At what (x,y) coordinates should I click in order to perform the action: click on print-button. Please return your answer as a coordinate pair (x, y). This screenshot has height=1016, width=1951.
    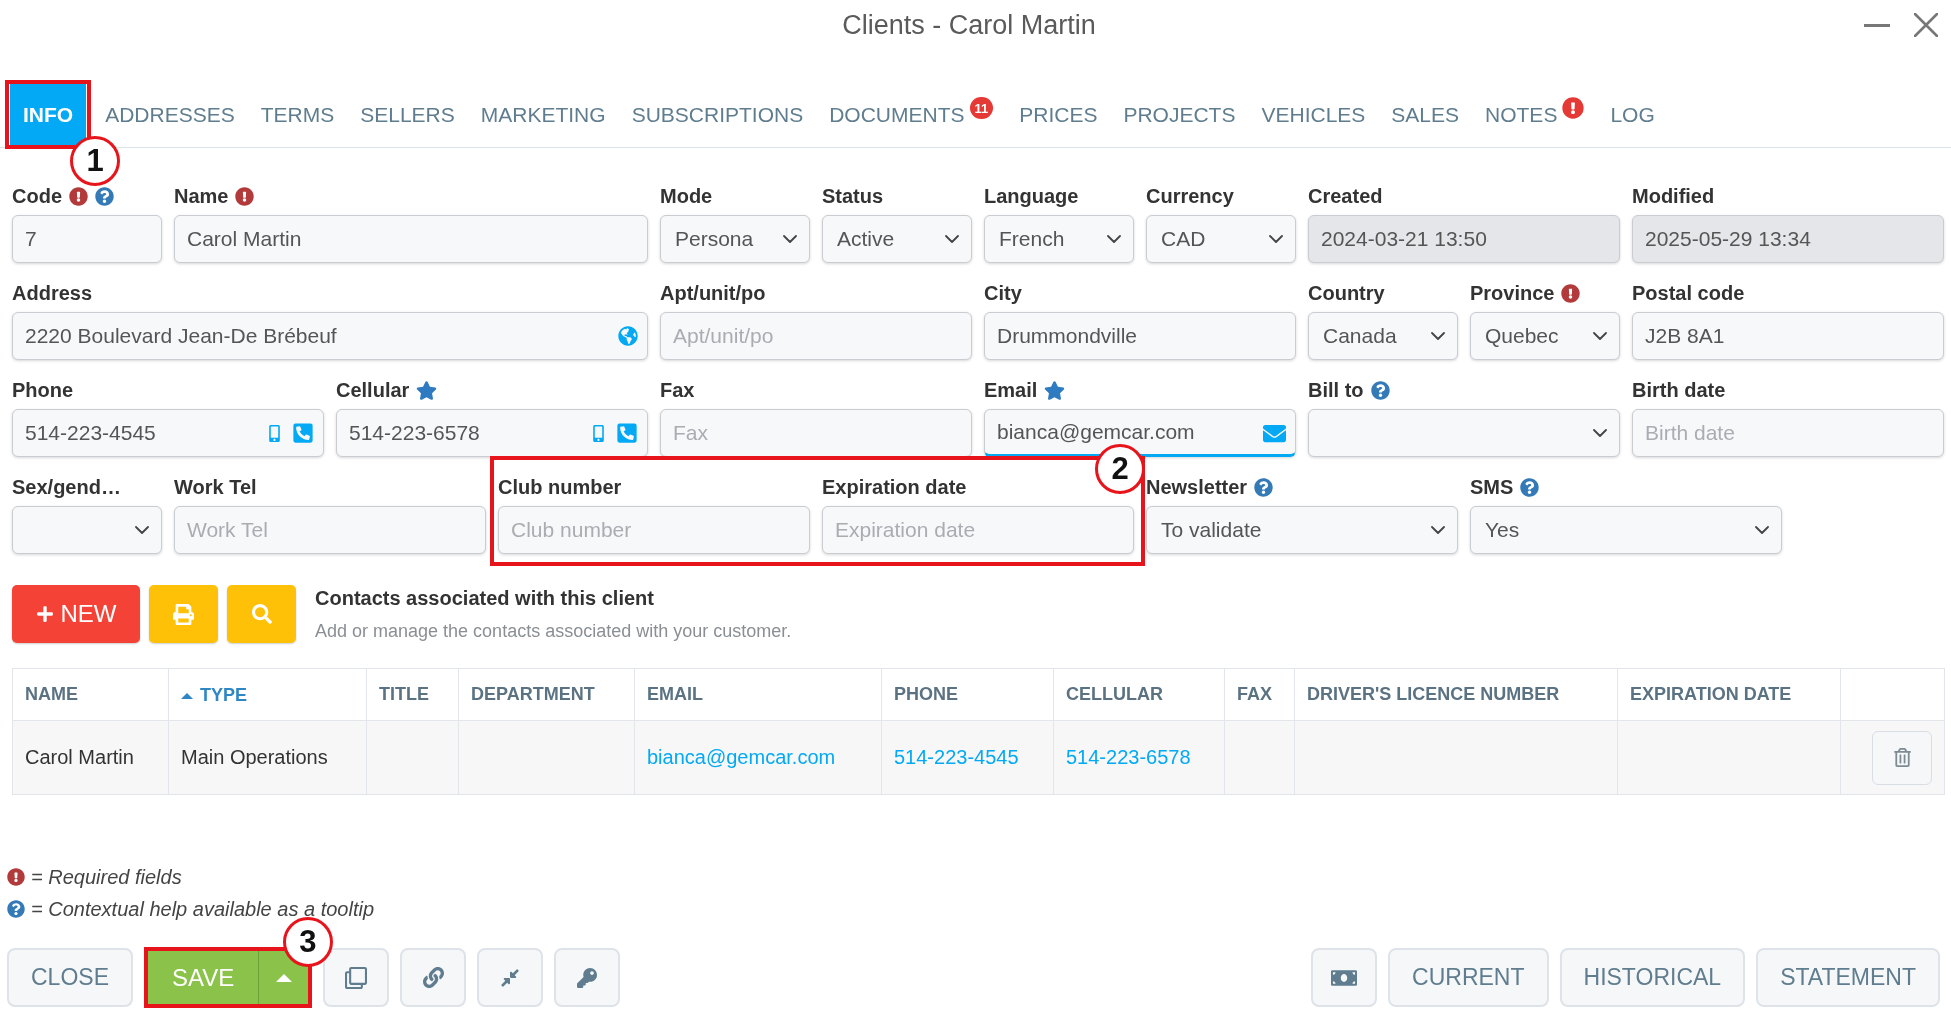
    Looking at the image, I should click on (183, 614).